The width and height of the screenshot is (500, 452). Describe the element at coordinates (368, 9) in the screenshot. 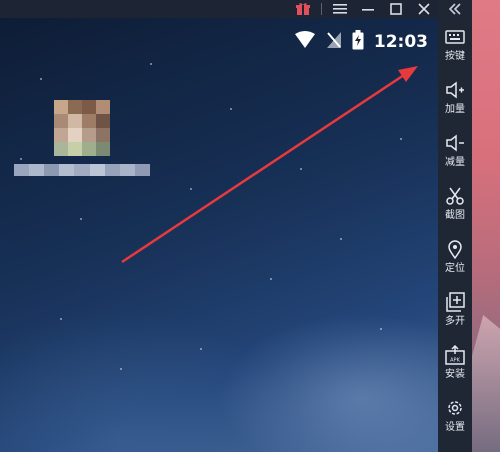

I see `minimize-icon` at that location.